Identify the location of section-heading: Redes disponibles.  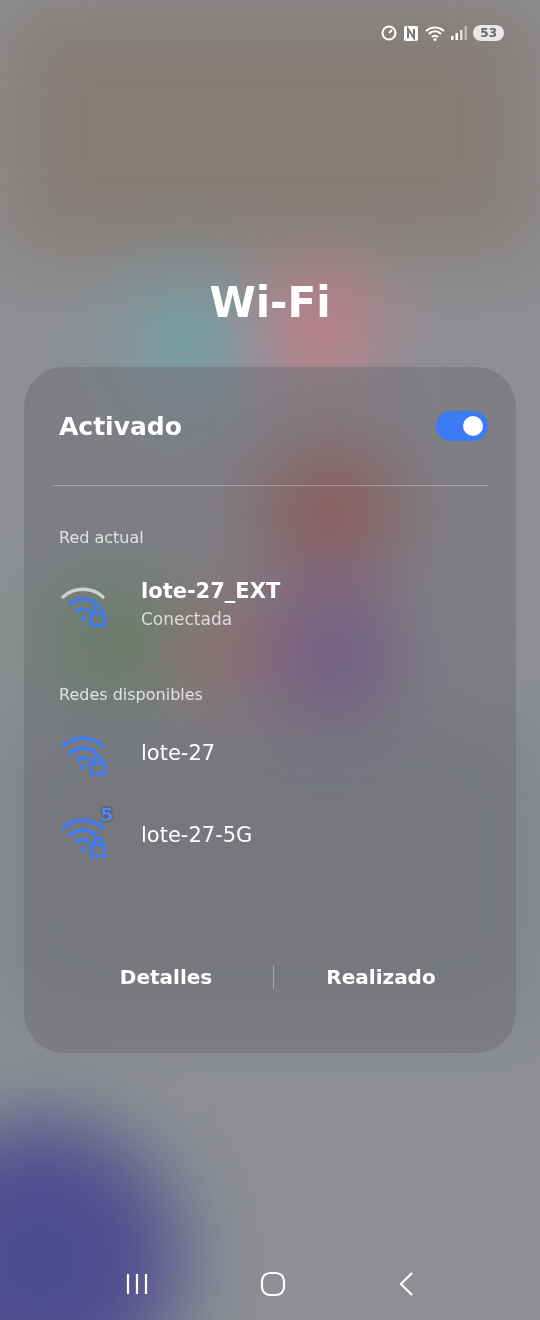
(131, 694).